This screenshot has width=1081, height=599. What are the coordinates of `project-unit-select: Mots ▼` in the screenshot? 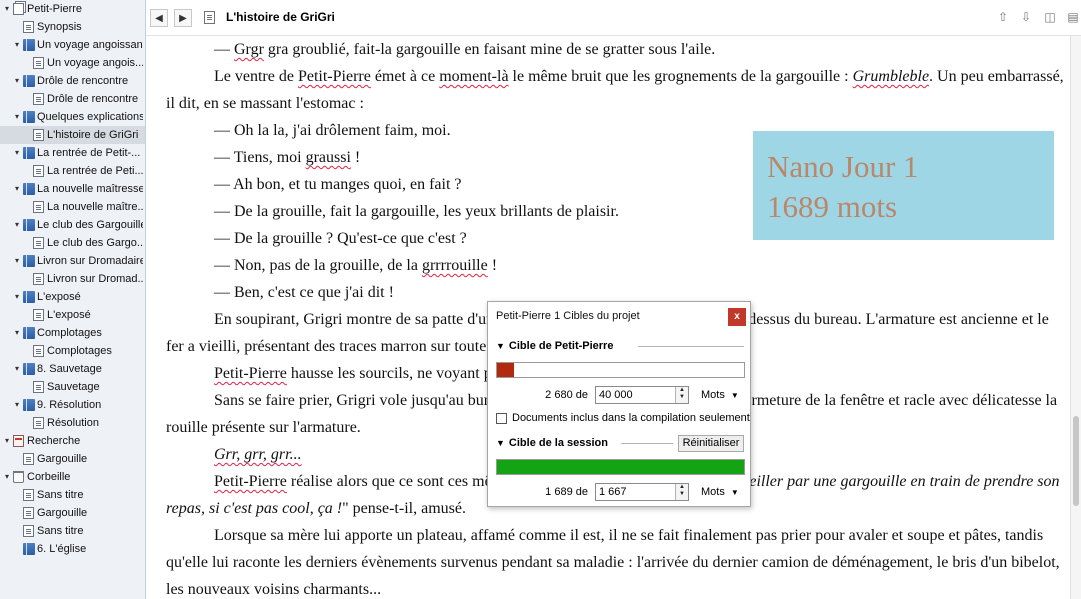 It's located at (720, 395).